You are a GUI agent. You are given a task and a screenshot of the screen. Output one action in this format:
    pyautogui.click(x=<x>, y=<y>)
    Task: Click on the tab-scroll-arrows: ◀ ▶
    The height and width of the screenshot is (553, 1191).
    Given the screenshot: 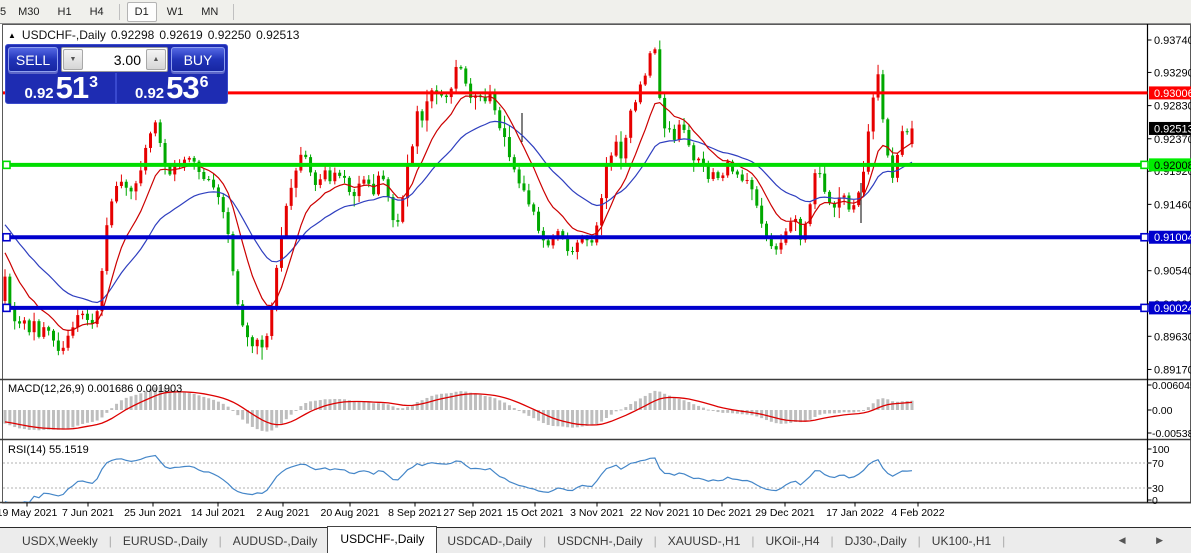 What is the action you would take?
    pyautogui.click(x=1148, y=540)
    